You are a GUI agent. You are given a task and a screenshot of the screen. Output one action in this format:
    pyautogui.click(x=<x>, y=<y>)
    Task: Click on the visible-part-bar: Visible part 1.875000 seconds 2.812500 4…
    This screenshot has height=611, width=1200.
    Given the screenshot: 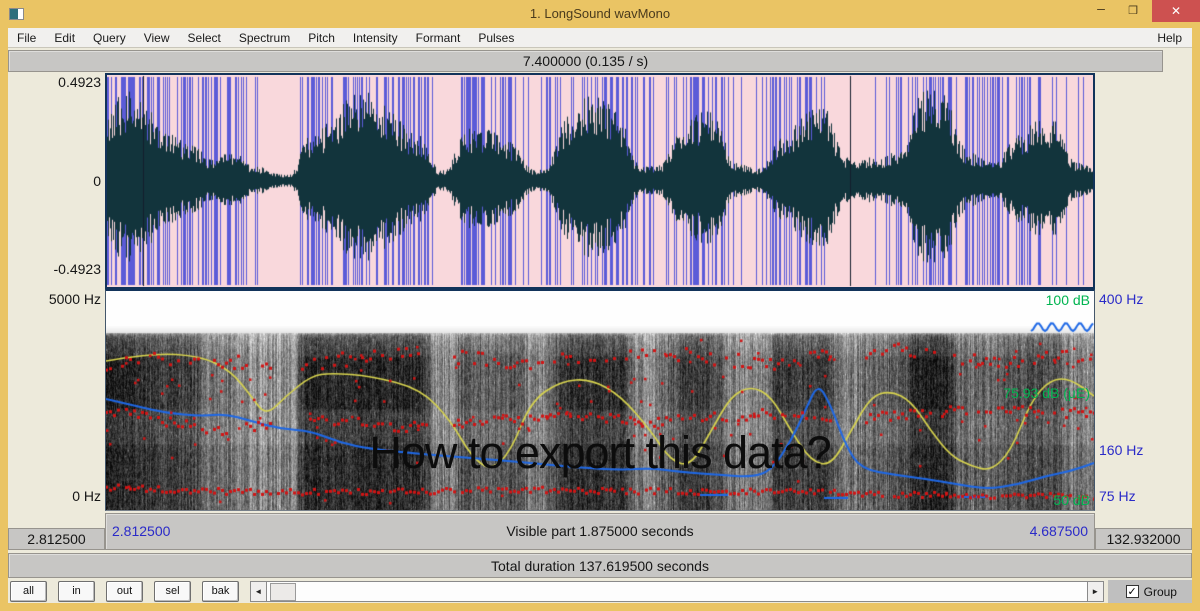 What is the action you would take?
    pyautogui.click(x=600, y=531)
    